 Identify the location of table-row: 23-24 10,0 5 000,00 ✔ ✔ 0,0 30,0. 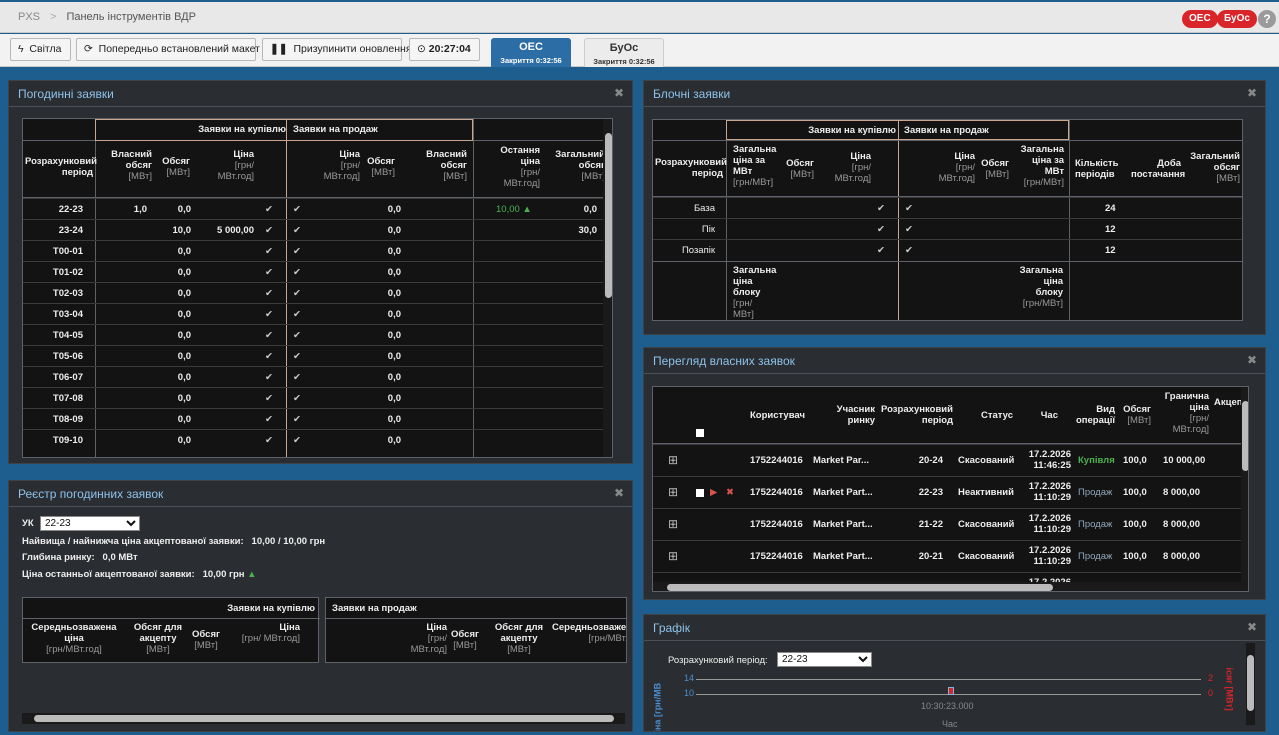
(313, 229).